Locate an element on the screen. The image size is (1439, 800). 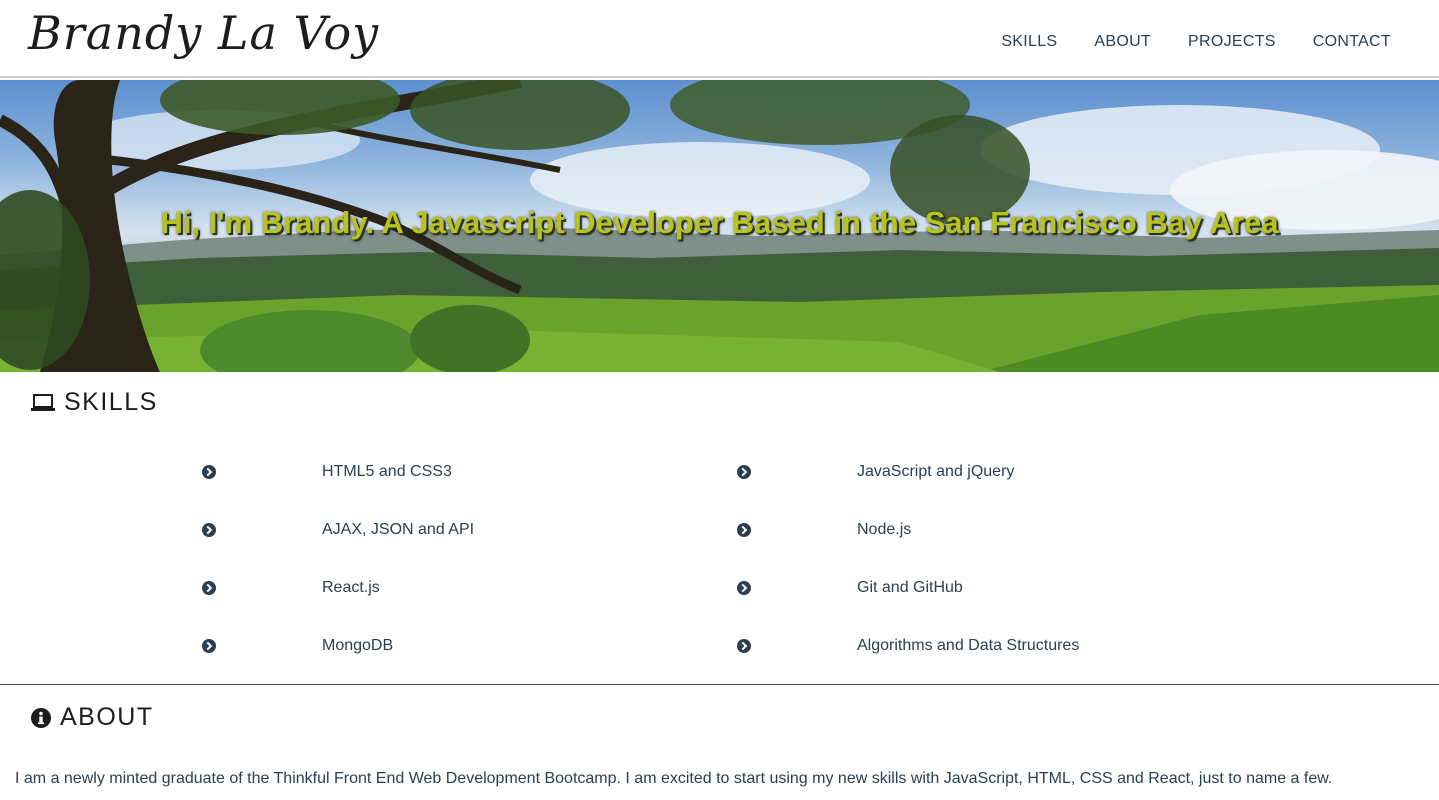
info-circle-icon is located at coordinates (41, 717).